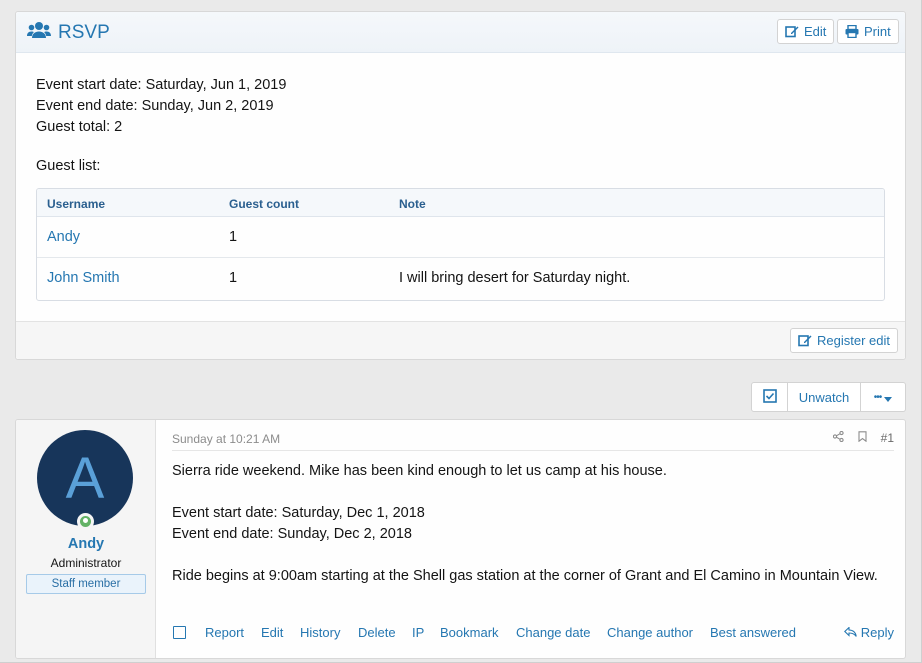 This screenshot has height=663, width=922. What do you see at coordinates (272, 632) in the screenshot?
I see `edit-link: Edit` at bounding box center [272, 632].